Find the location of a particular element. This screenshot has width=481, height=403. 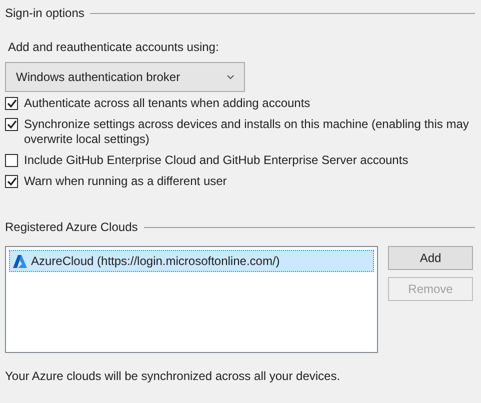

sync-note: Your Azure clouds will be synchronized across all your devices. is located at coordinates (173, 376).